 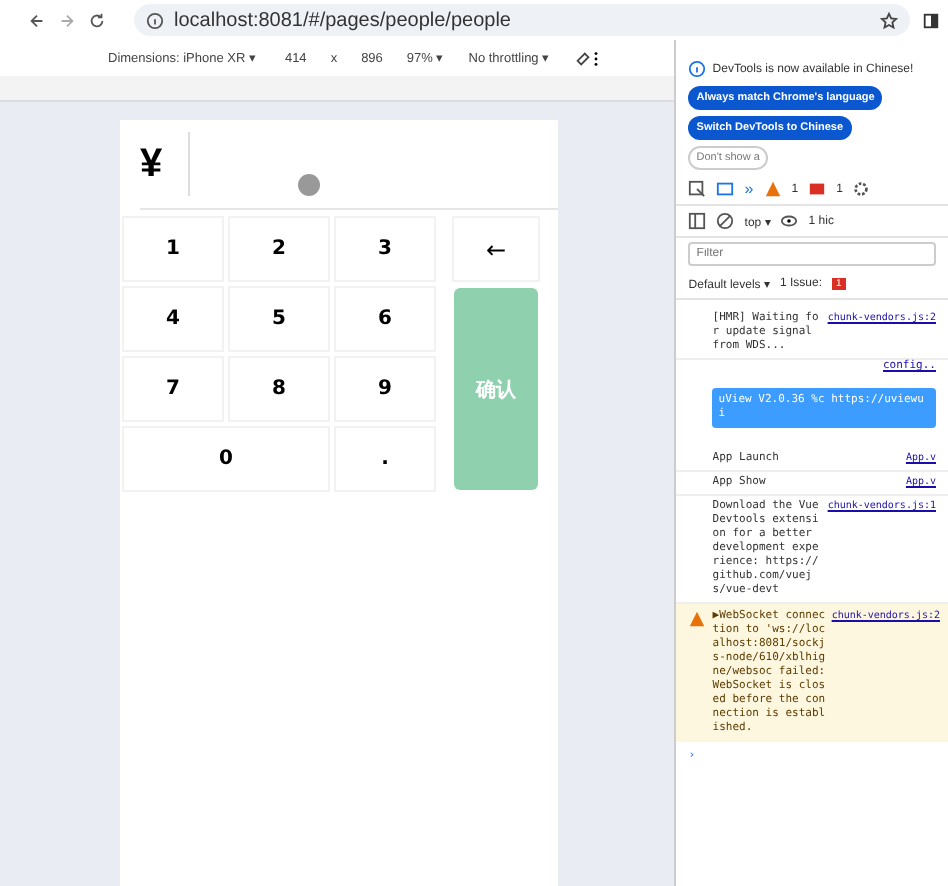 I want to click on number-key: 4, so click(x=173, y=319).